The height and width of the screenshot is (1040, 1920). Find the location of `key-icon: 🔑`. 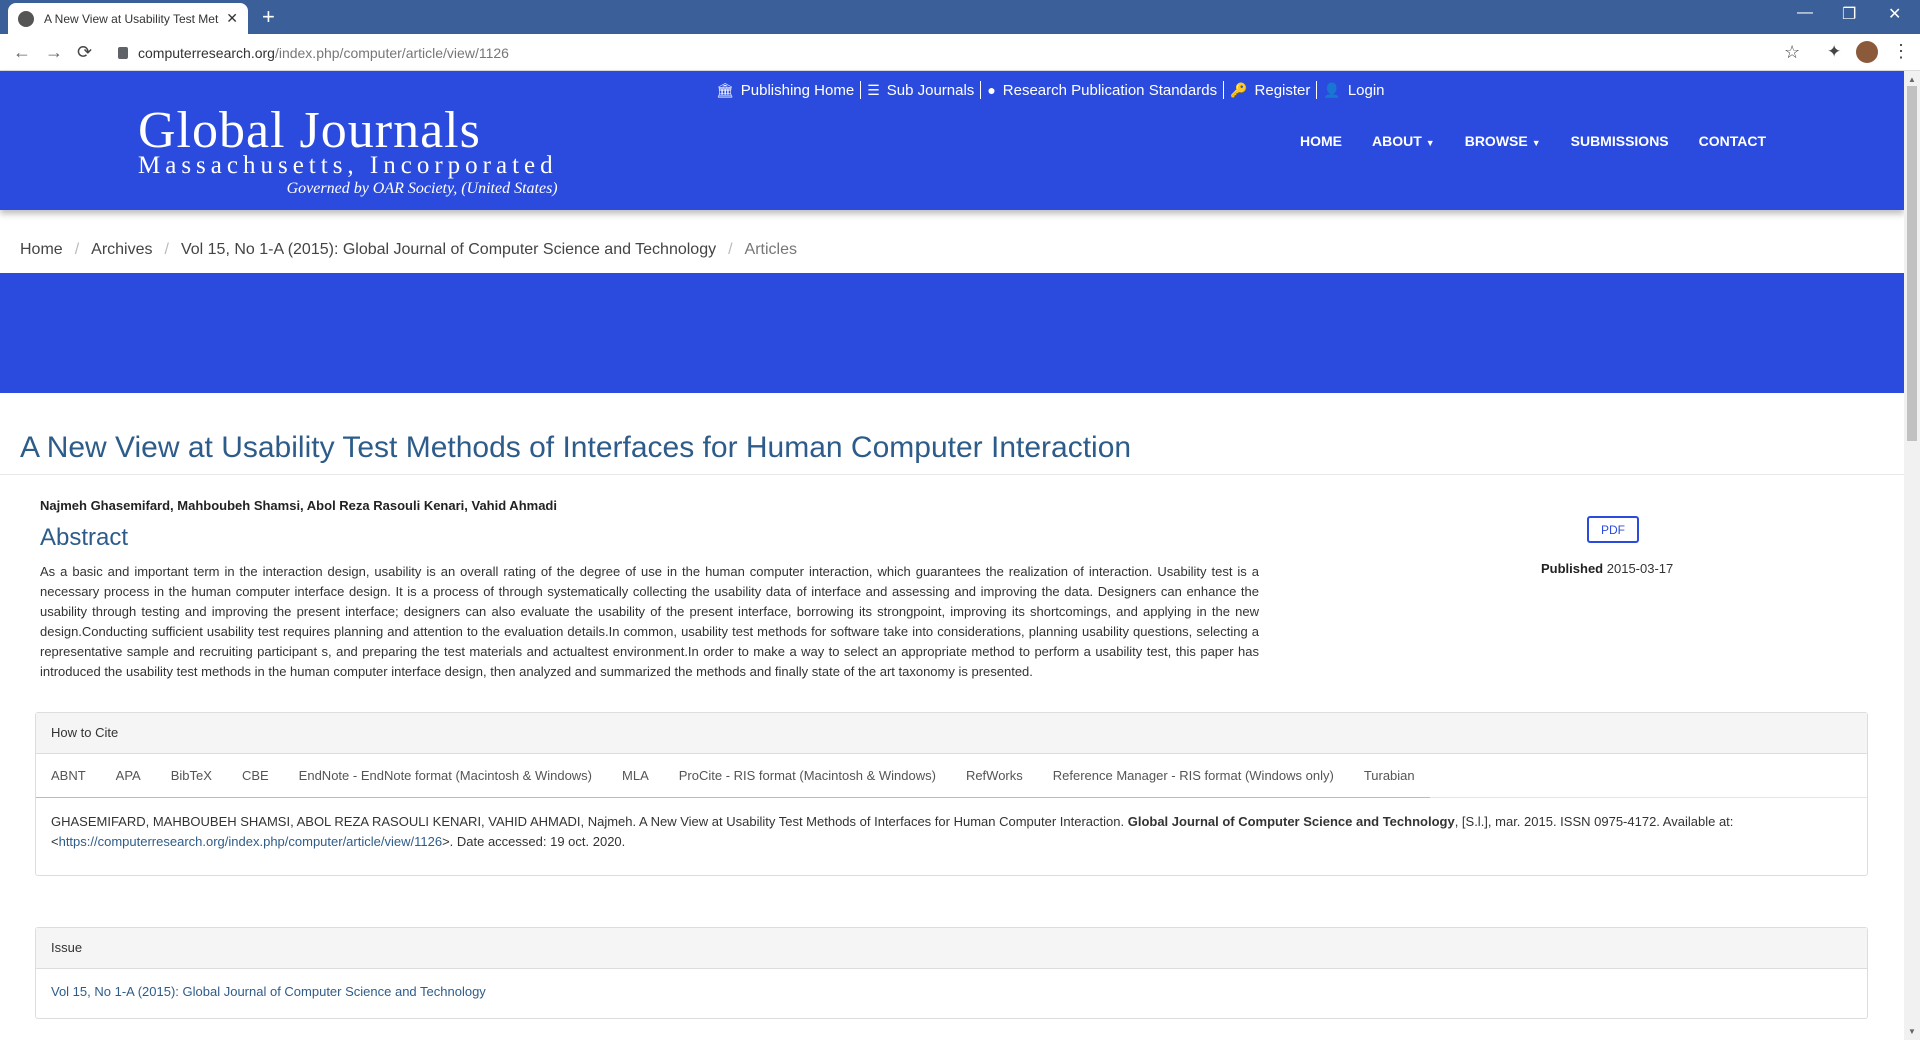

key-icon: 🔑 is located at coordinates (1239, 89).